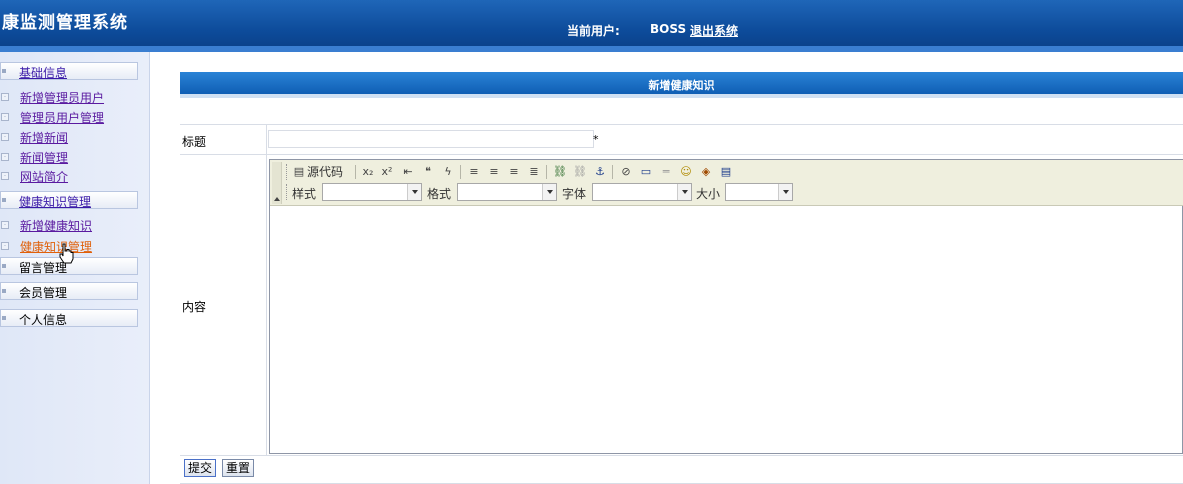  What do you see at coordinates (266, 289) in the screenshot?
I see `table-divider` at bounding box center [266, 289].